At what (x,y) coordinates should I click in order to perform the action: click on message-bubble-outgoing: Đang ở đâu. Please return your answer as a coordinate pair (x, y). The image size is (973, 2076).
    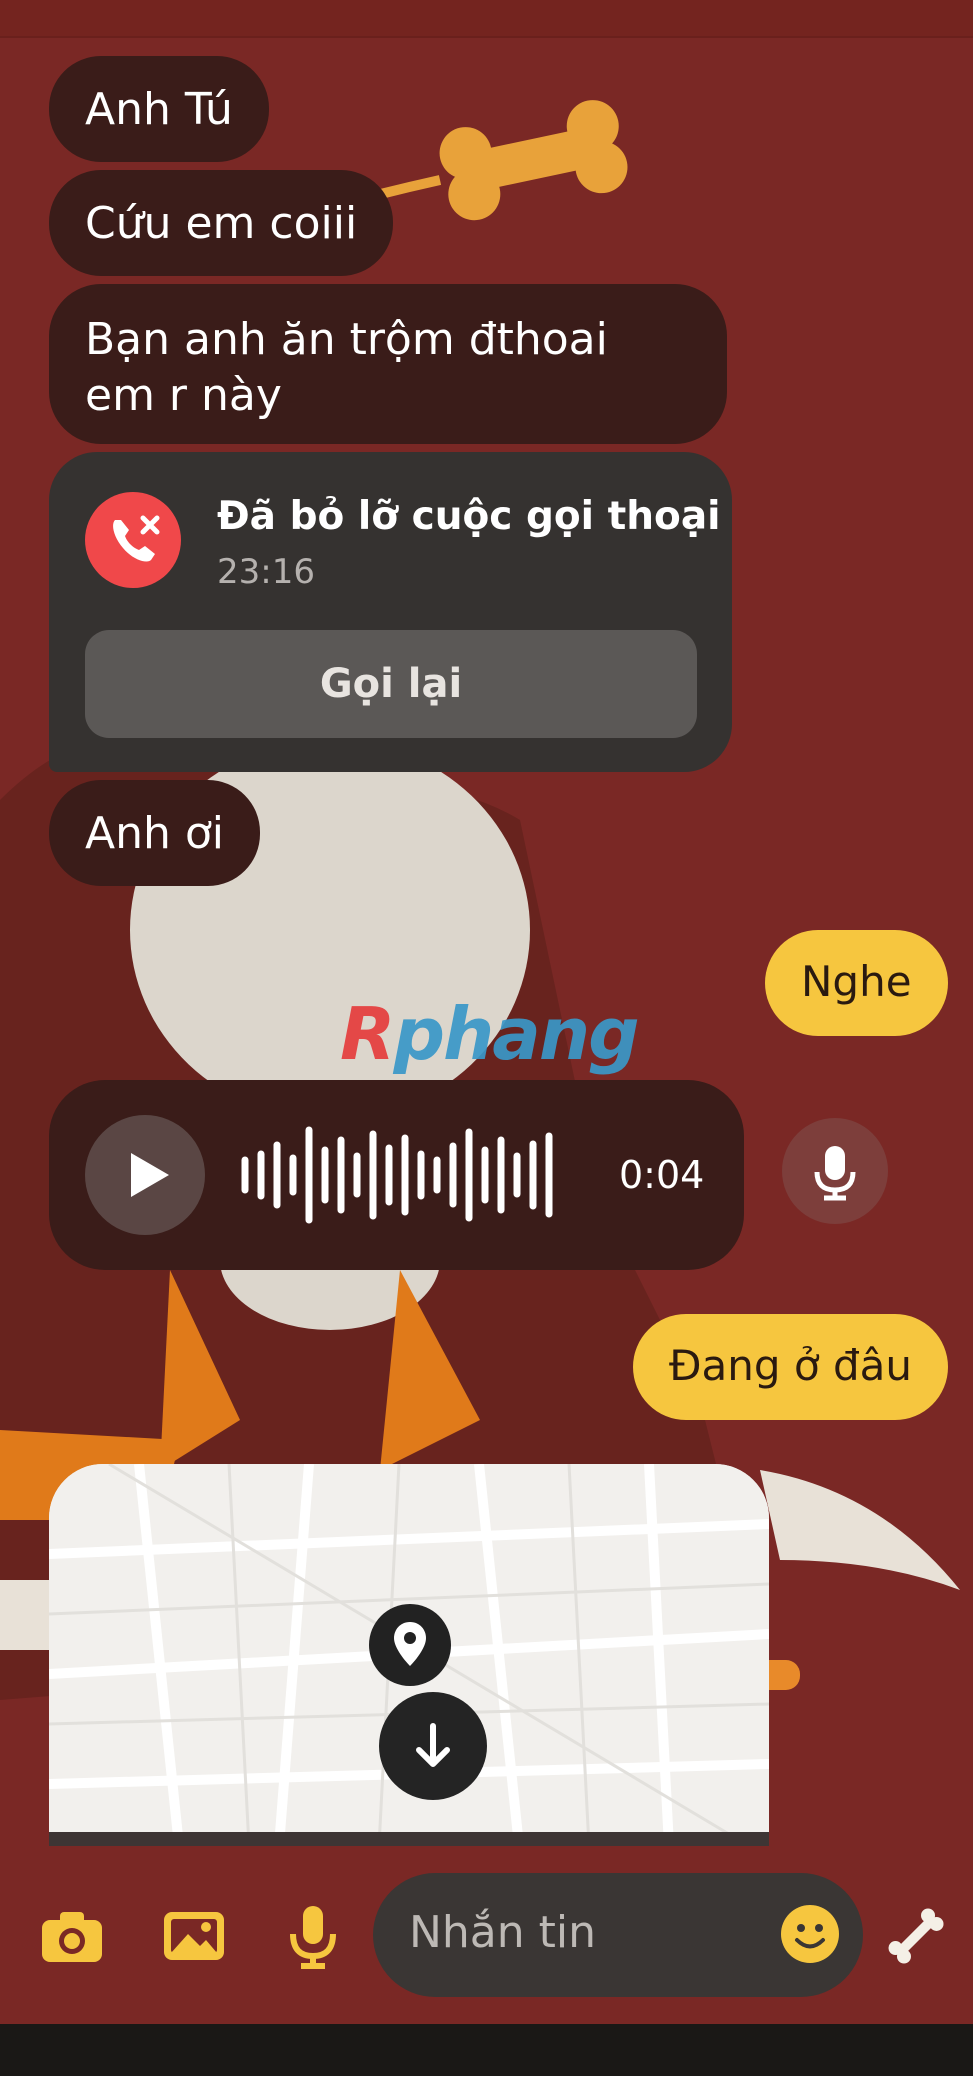
    Looking at the image, I should click on (790, 1367).